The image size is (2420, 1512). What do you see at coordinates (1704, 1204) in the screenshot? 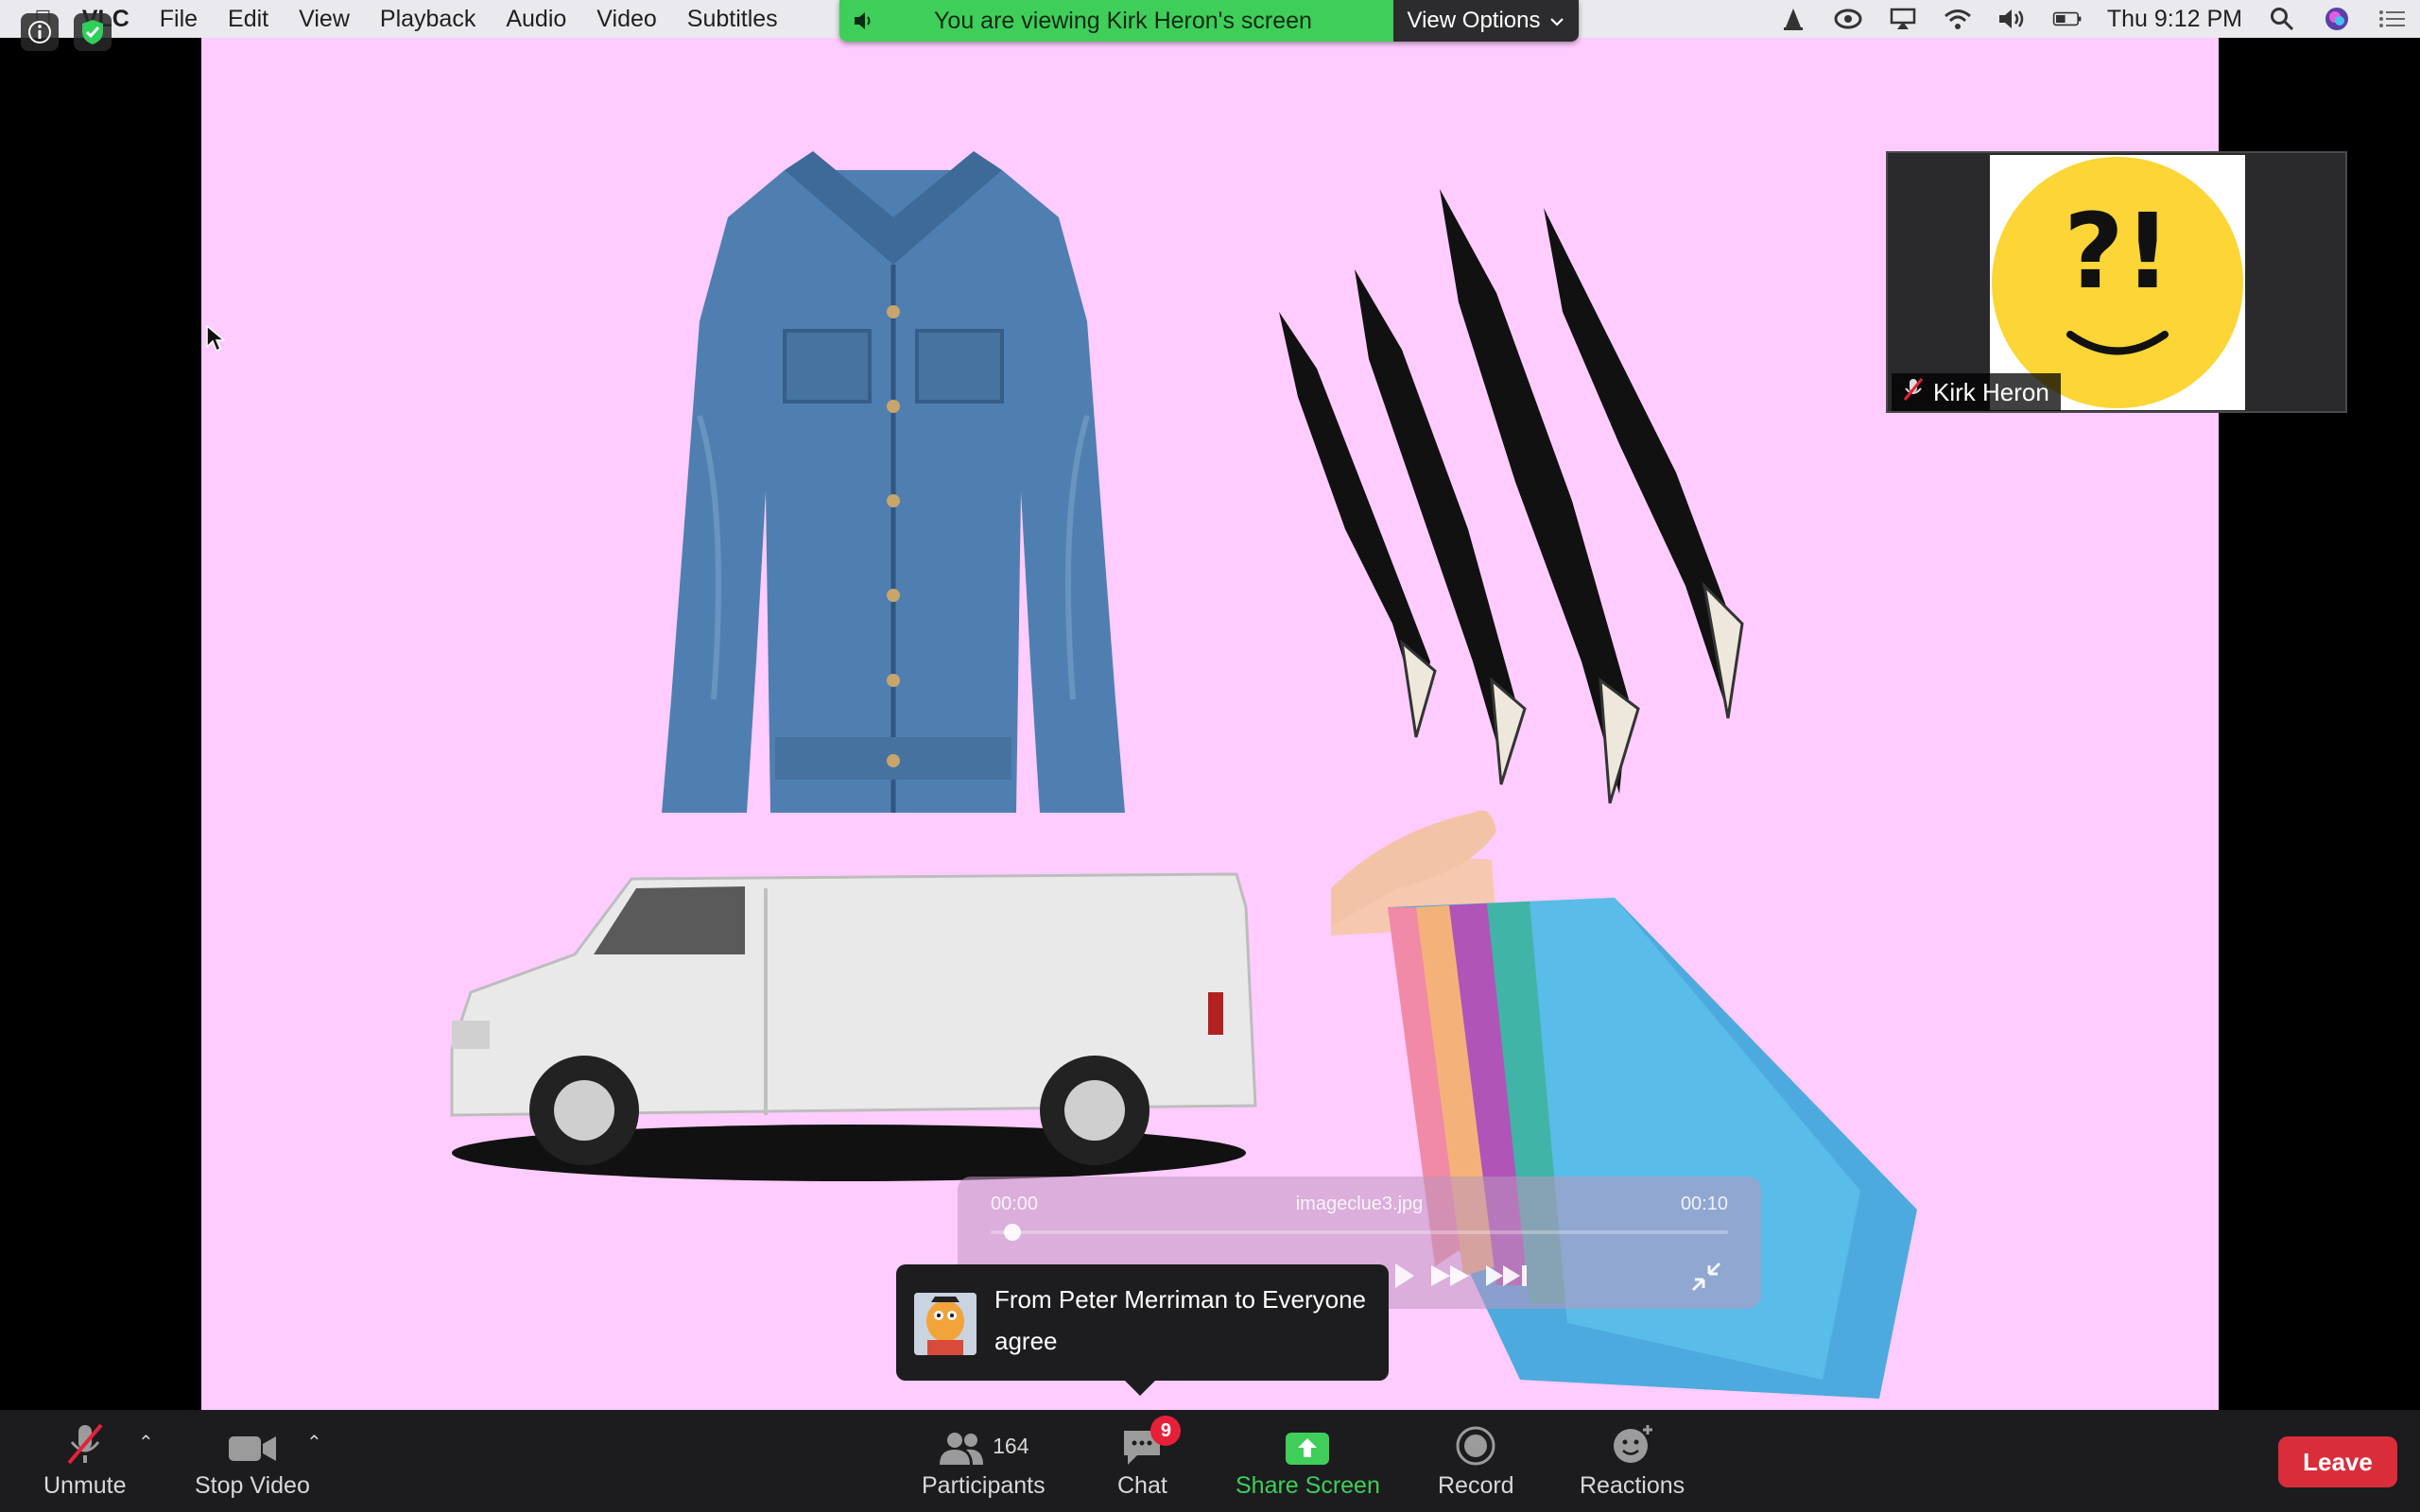
I see `player-total-time: 00:10` at bounding box center [1704, 1204].